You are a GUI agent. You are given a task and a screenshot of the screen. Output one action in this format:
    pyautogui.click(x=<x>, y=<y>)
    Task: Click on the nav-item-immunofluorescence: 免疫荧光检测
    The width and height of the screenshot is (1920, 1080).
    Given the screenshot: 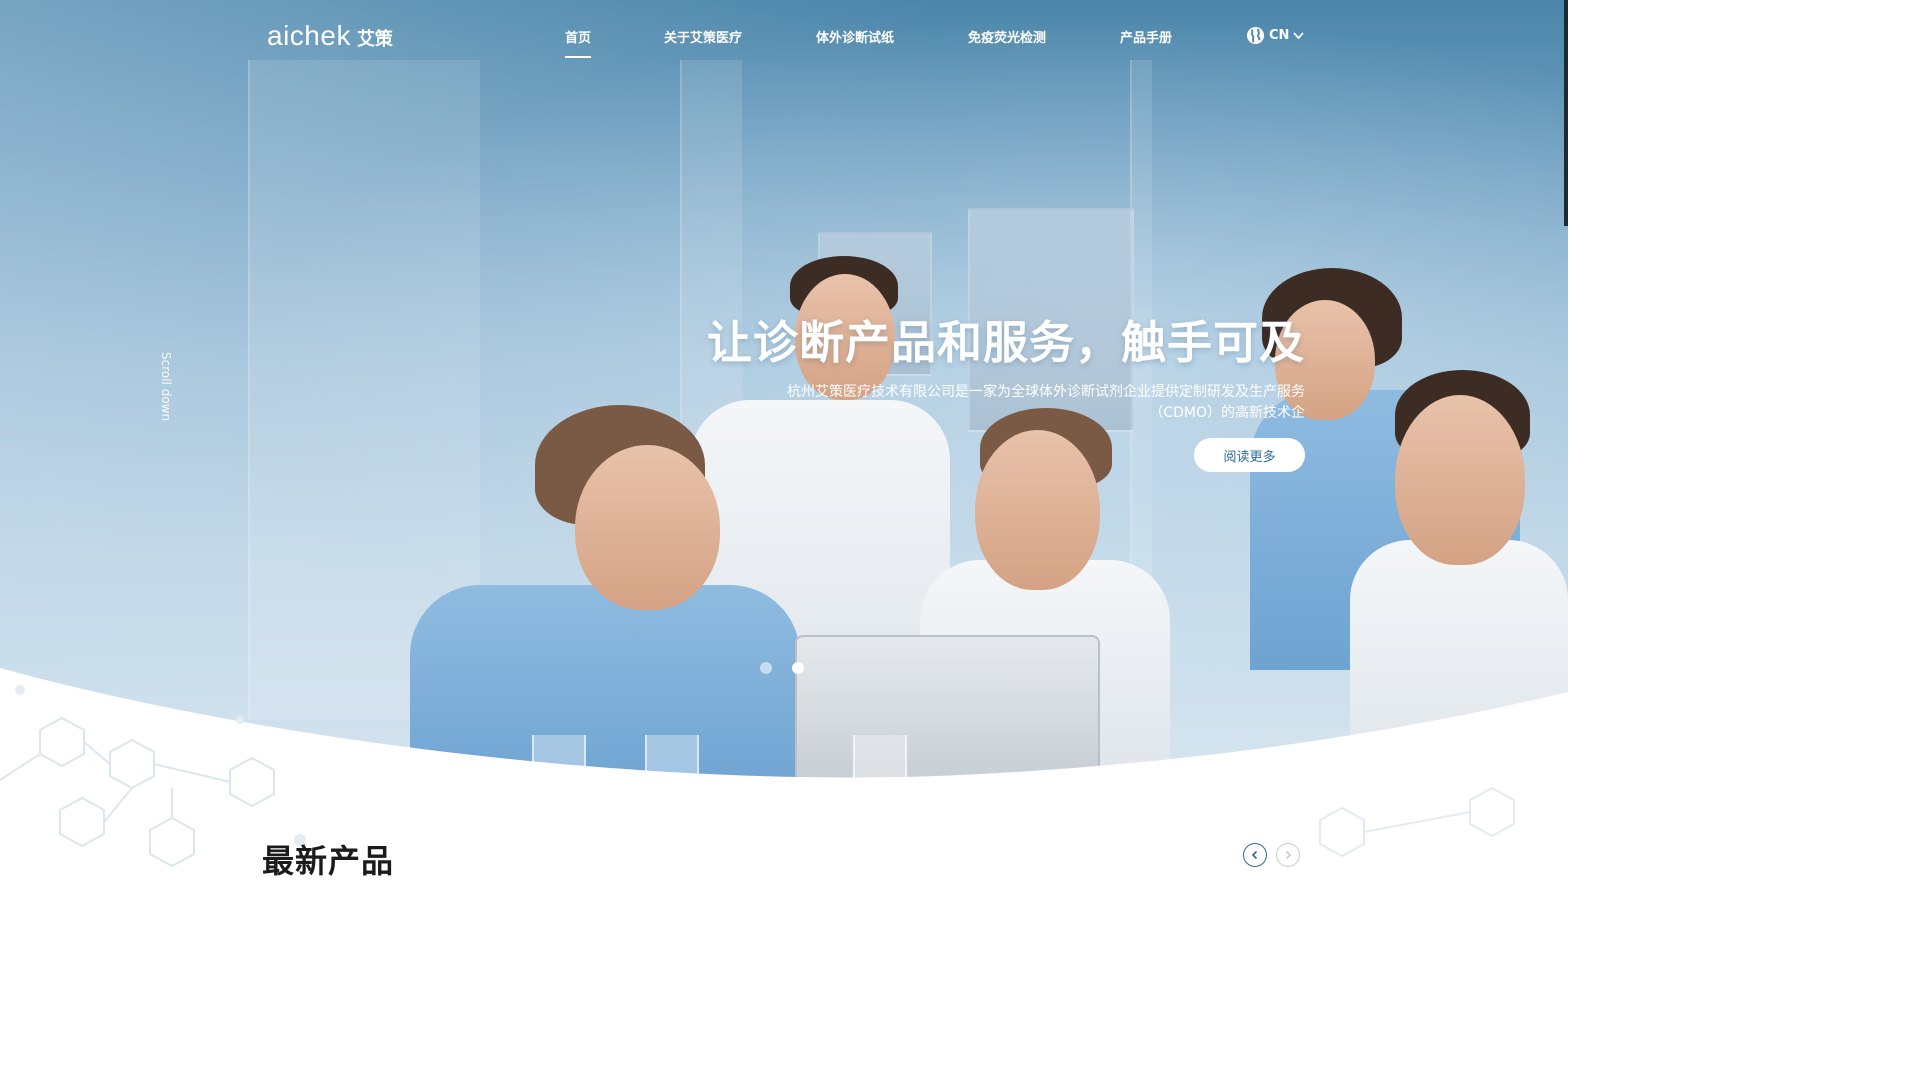 What is the action you would take?
    pyautogui.click(x=1007, y=36)
    